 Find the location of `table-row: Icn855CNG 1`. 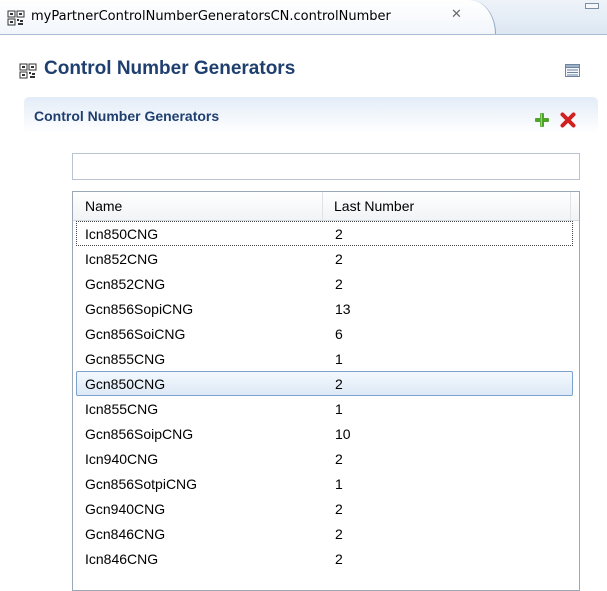

table-row: Icn855CNG 1 is located at coordinates (326, 408).